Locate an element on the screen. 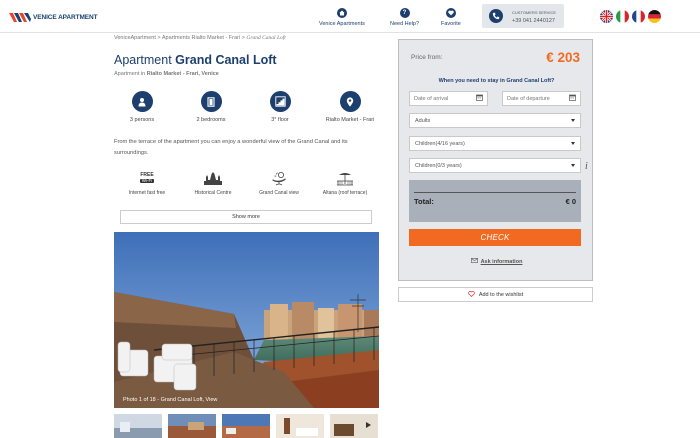  nav-label: Venice Apartments is located at coordinates (342, 24).